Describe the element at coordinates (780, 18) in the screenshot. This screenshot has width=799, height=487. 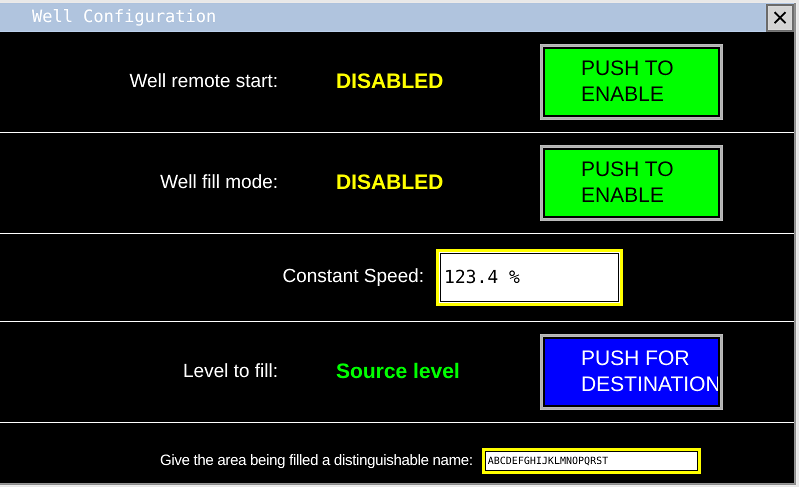
I see `close-button: ×` at that location.